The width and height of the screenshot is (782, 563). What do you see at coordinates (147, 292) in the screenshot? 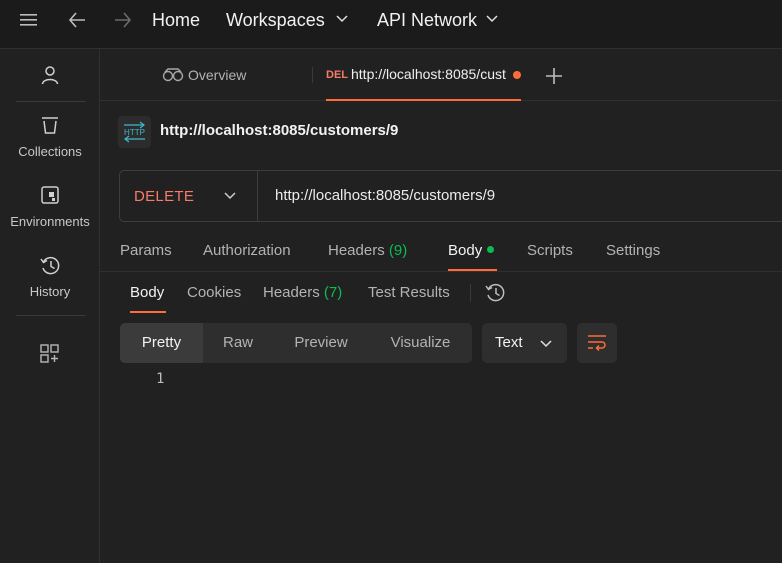
I see `response-tab-body: Body` at bounding box center [147, 292].